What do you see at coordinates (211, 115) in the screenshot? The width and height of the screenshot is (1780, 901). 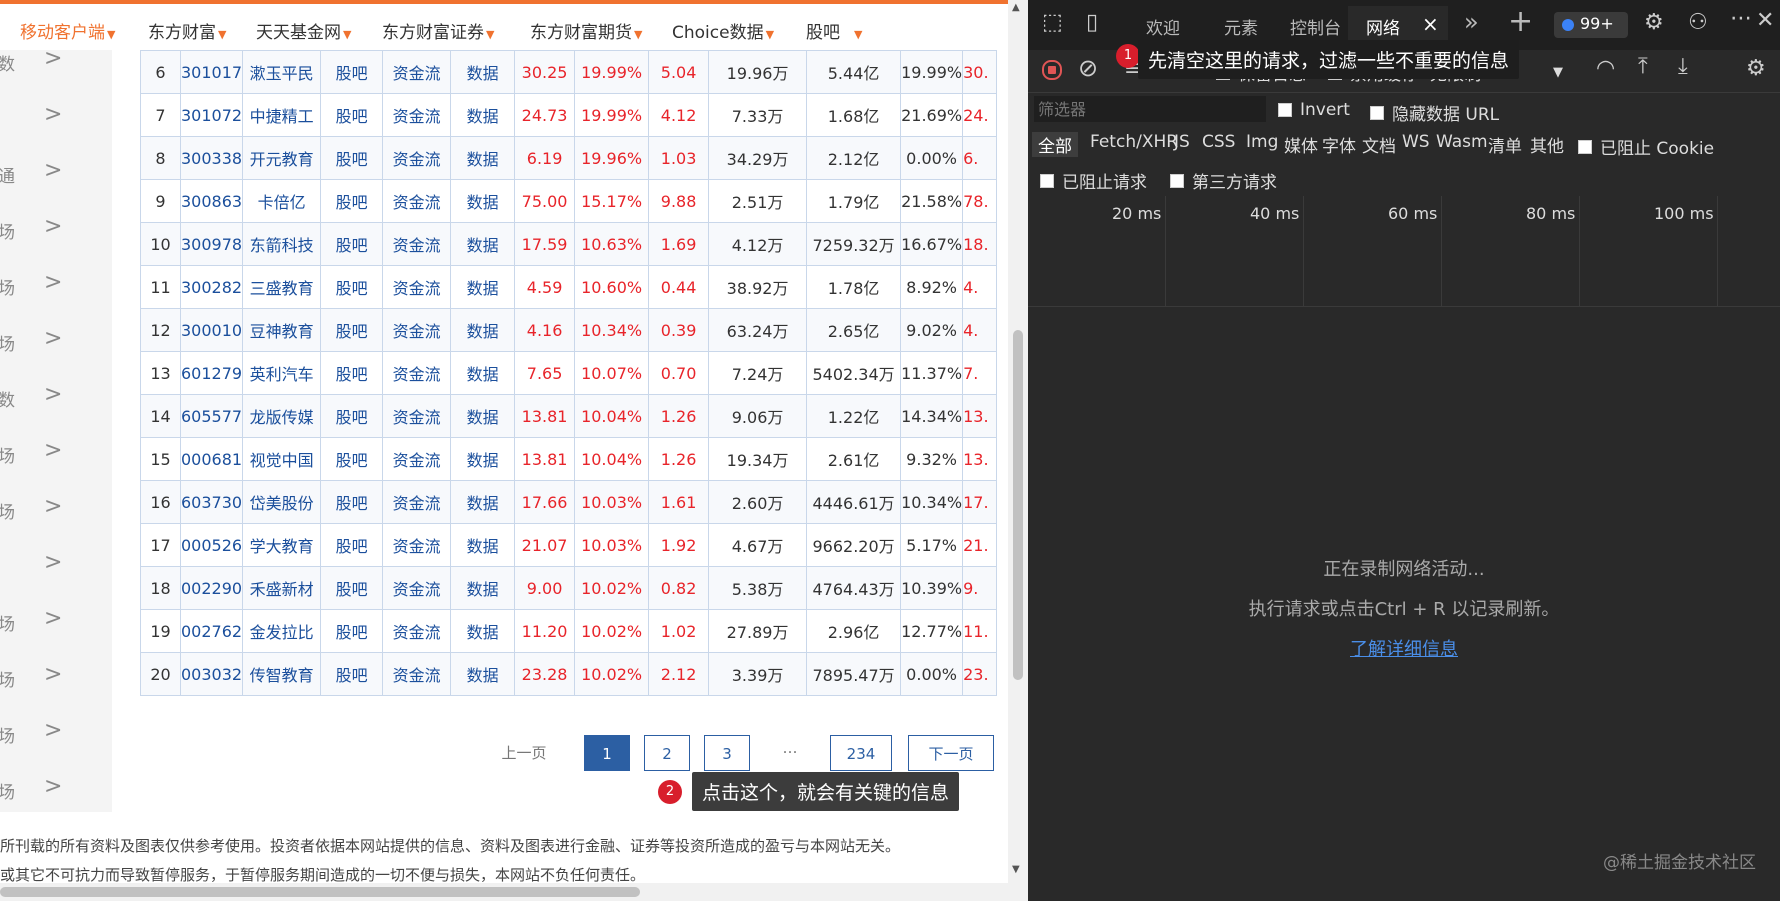 I see `cell-code: 301072` at bounding box center [211, 115].